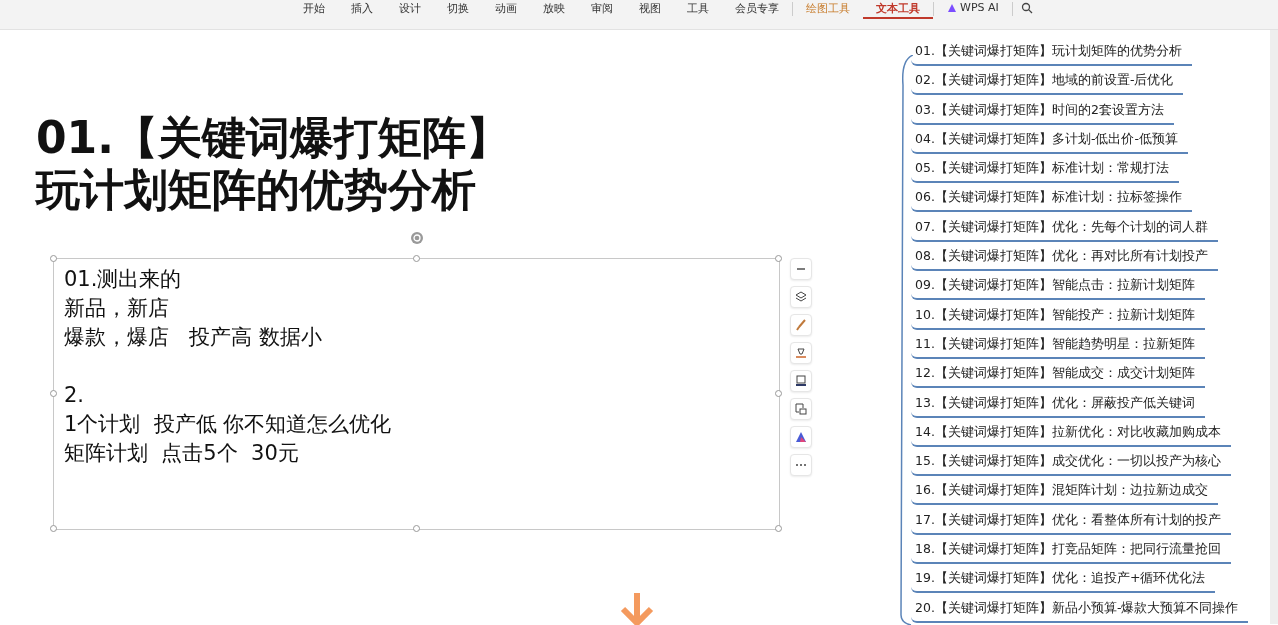 The height and width of the screenshot is (625, 1278). Describe the element at coordinates (1063, 579) in the screenshot. I see `outline-node: 19.【关键词爆打矩阵】优化：追投产+循环优化法` at that location.